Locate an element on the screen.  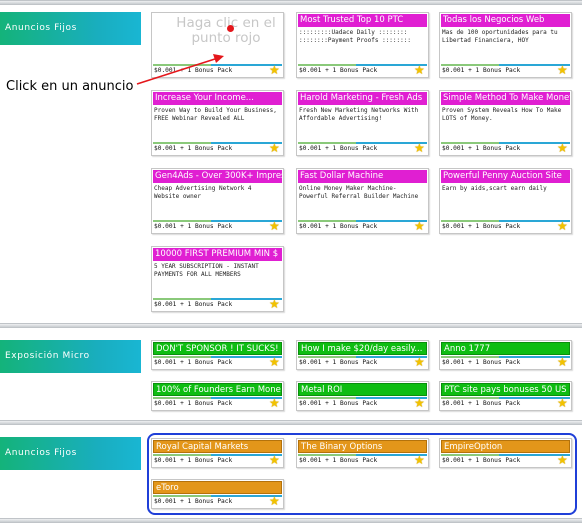
ad-title: Harold Marketing - Fresh Ads is located at coordinates (362, 98).